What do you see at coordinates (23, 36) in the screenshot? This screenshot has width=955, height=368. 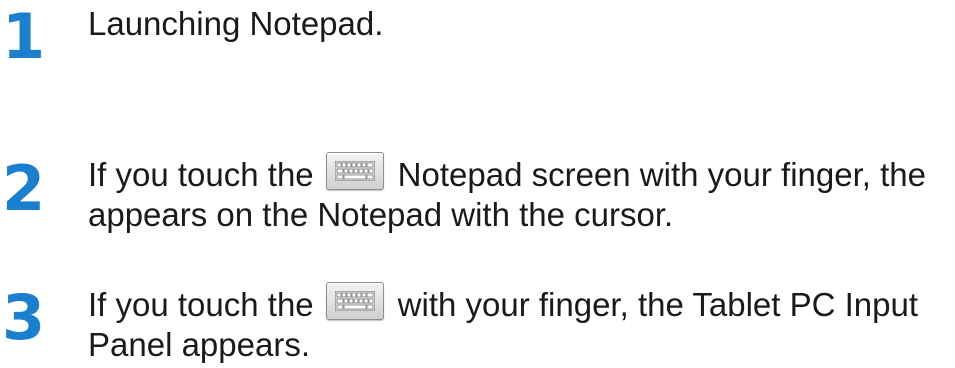 I see `step-number: 1` at bounding box center [23, 36].